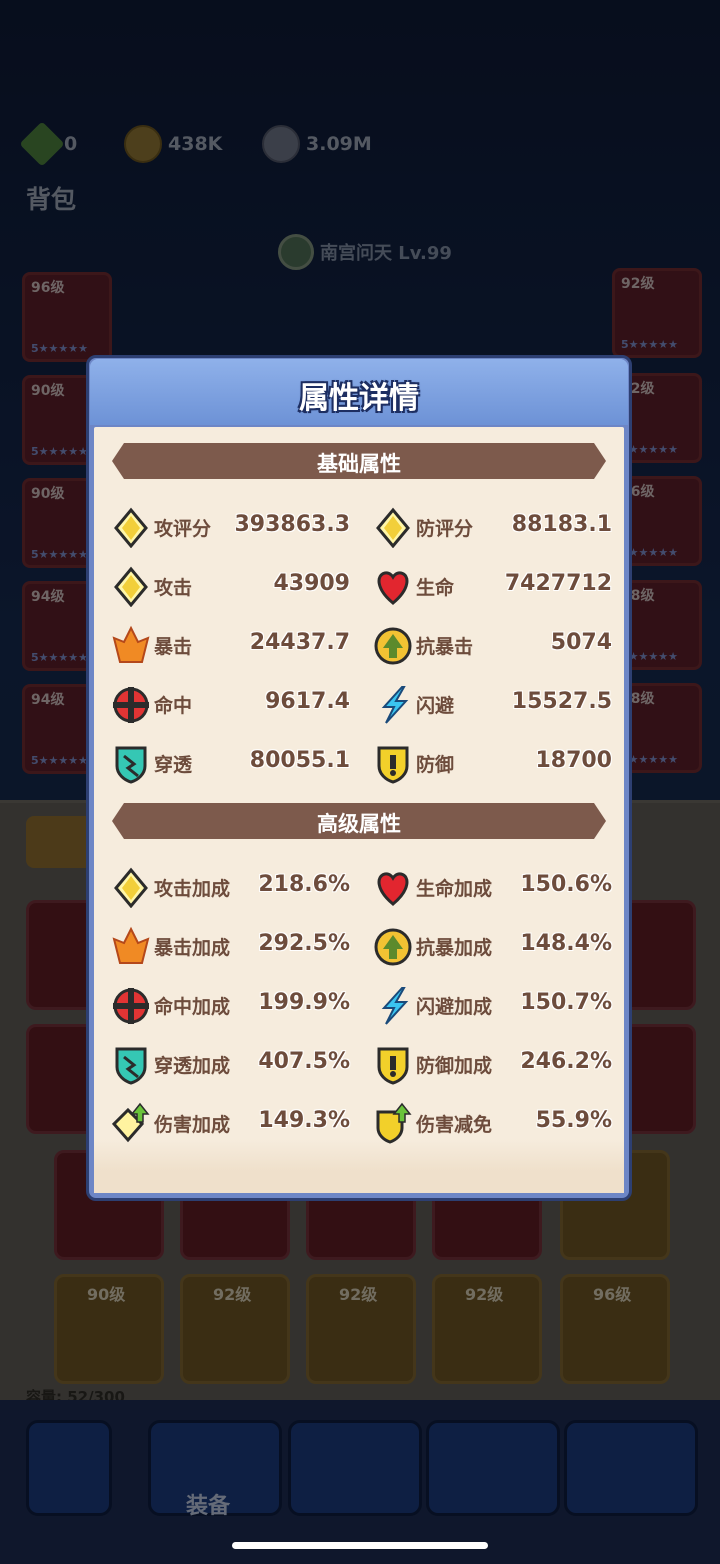 The image size is (720, 1564). Describe the element at coordinates (304, 1002) in the screenshot. I see `stat-value: 199.9%` at that location.